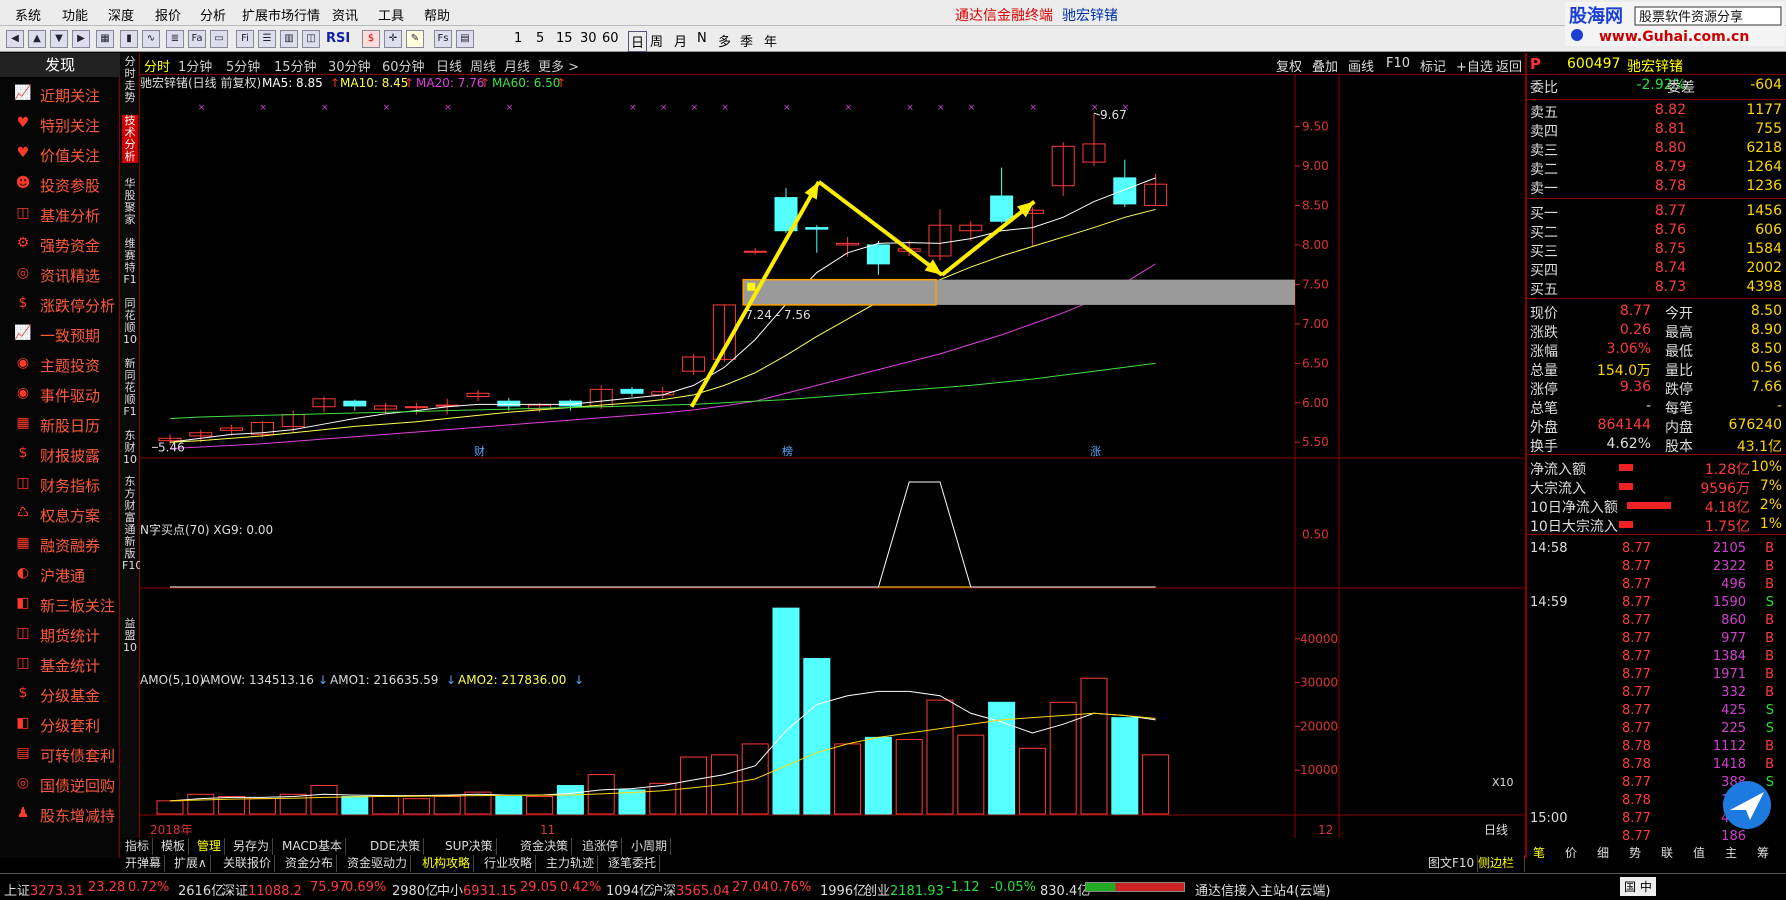  What do you see at coordinates (60, 754) in the screenshot?
I see `sidebar-item: ▤ 可转债套利` at bounding box center [60, 754].